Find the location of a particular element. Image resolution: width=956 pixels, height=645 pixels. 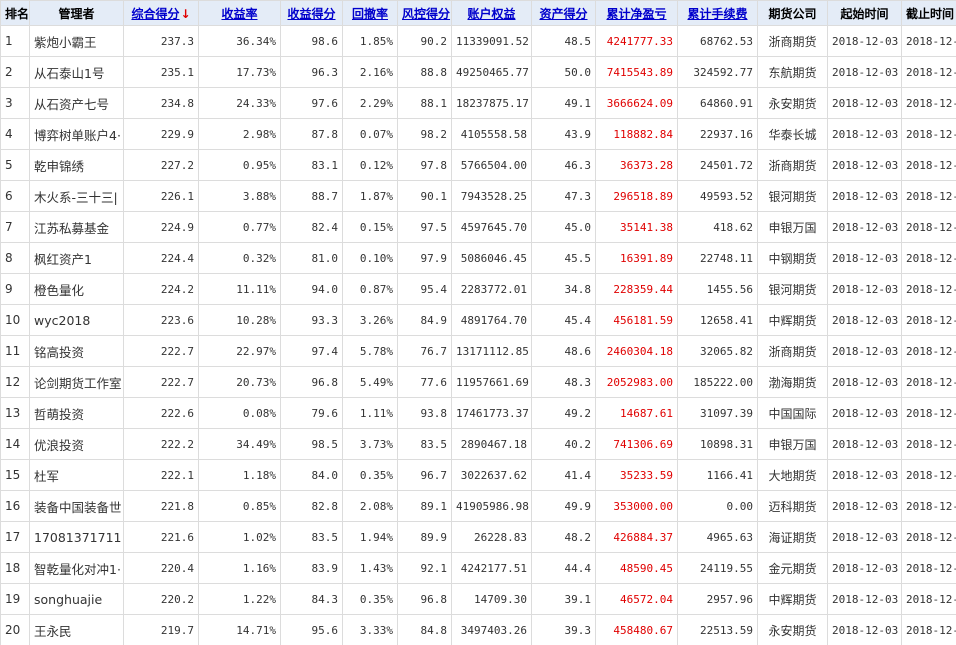

asset-score-cell: 39.1 is located at coordinates (563, 599).